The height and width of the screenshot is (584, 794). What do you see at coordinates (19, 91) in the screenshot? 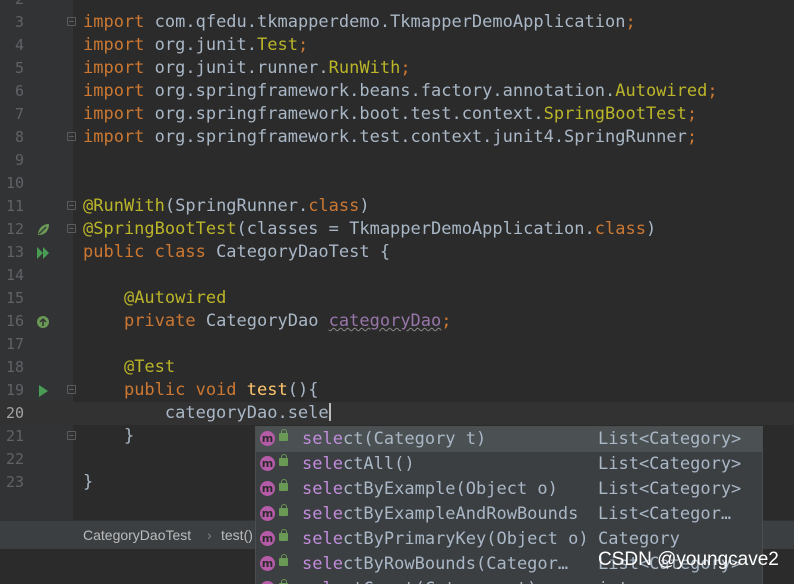
I see `line-number: 6` at bounding box center [19, 91].